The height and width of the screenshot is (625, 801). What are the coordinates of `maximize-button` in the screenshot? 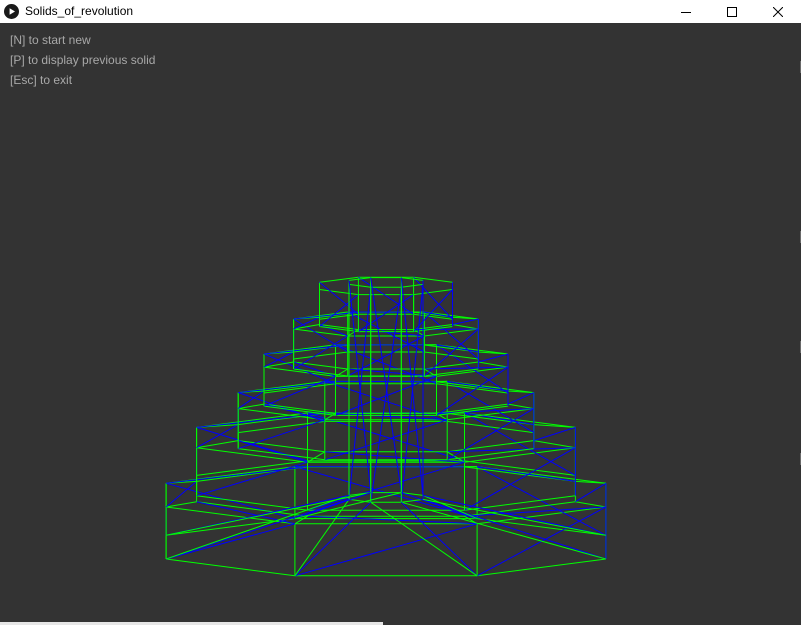 It's located at (732, 11).